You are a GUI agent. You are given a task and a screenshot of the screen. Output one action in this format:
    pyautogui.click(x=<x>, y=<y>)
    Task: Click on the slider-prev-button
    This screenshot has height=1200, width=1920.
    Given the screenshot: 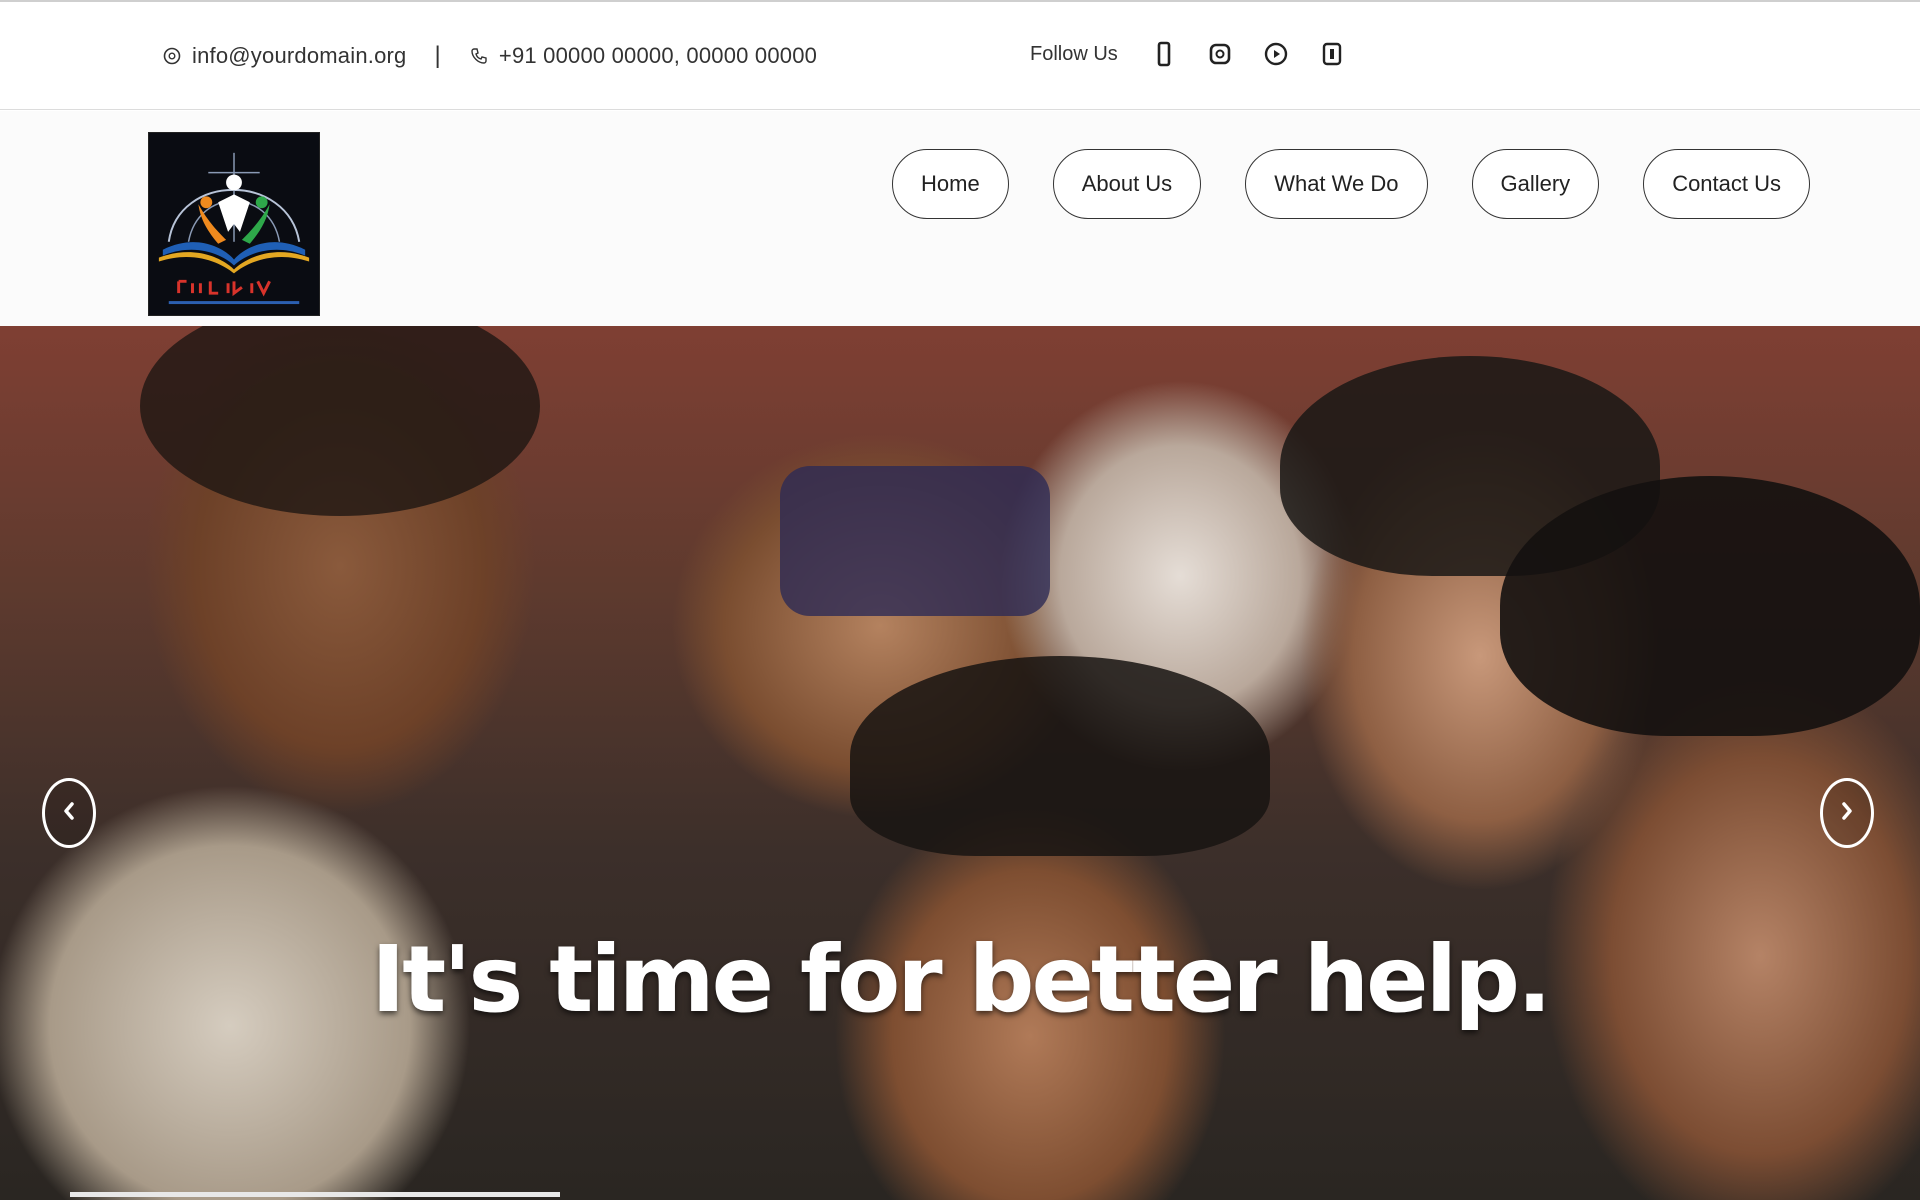 What is the action you would take?
    pyautogui.click(x=69, y=813)
    